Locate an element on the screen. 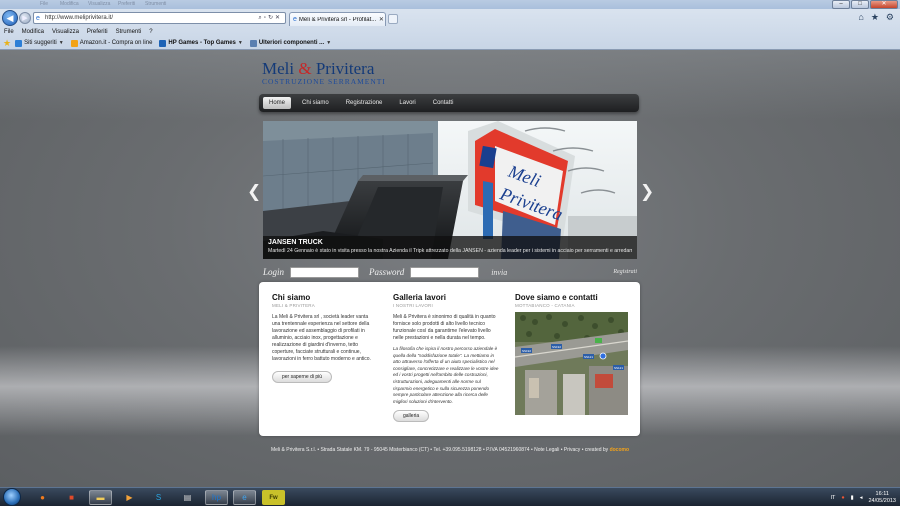  notification-icon: ● is located at coordinates (842, 498).